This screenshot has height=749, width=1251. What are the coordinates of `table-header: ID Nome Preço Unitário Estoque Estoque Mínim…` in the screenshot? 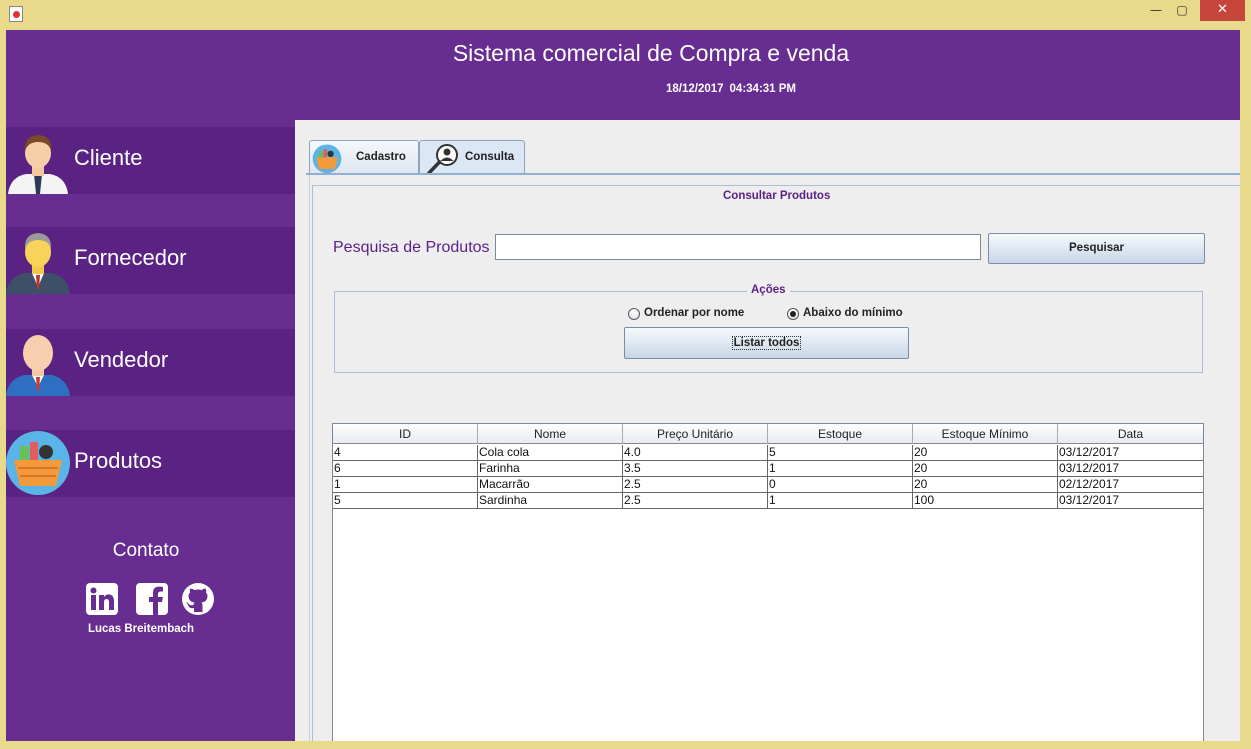 It's located at (768, 434).